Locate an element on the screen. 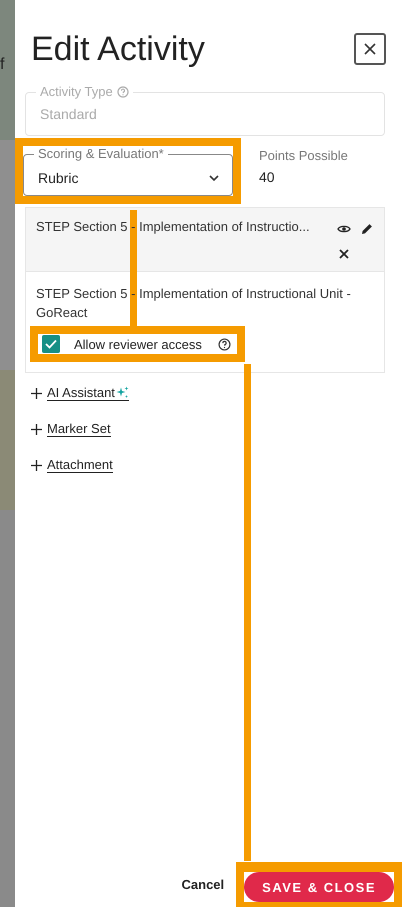  field-label: Activity Type is located at coordinates (84, 92).